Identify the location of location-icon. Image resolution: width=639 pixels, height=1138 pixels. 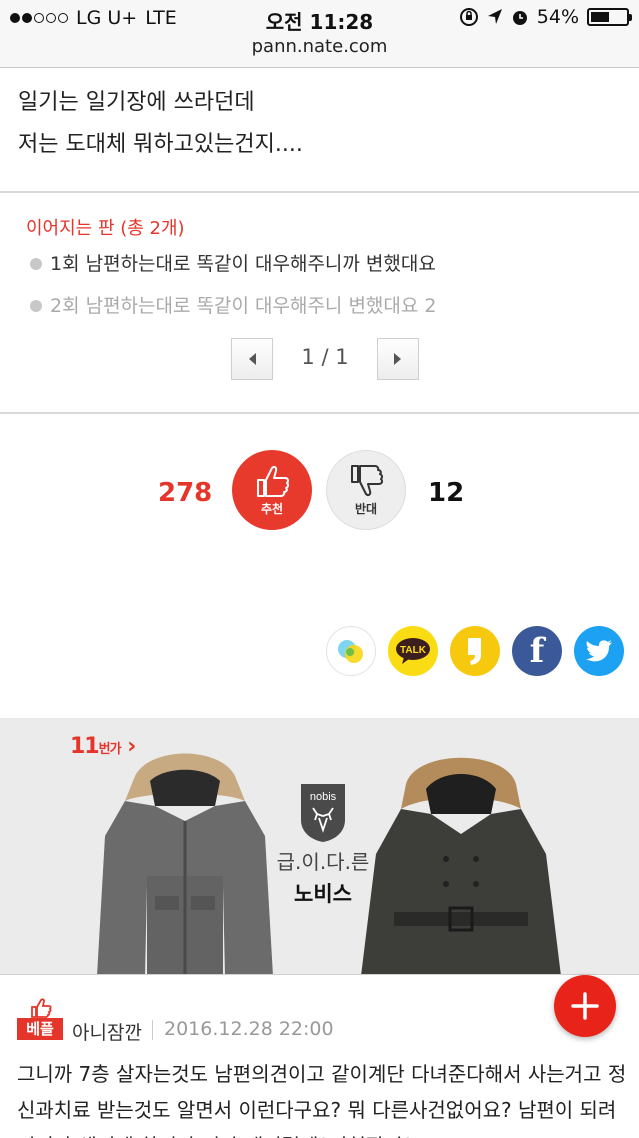
(494, 16).